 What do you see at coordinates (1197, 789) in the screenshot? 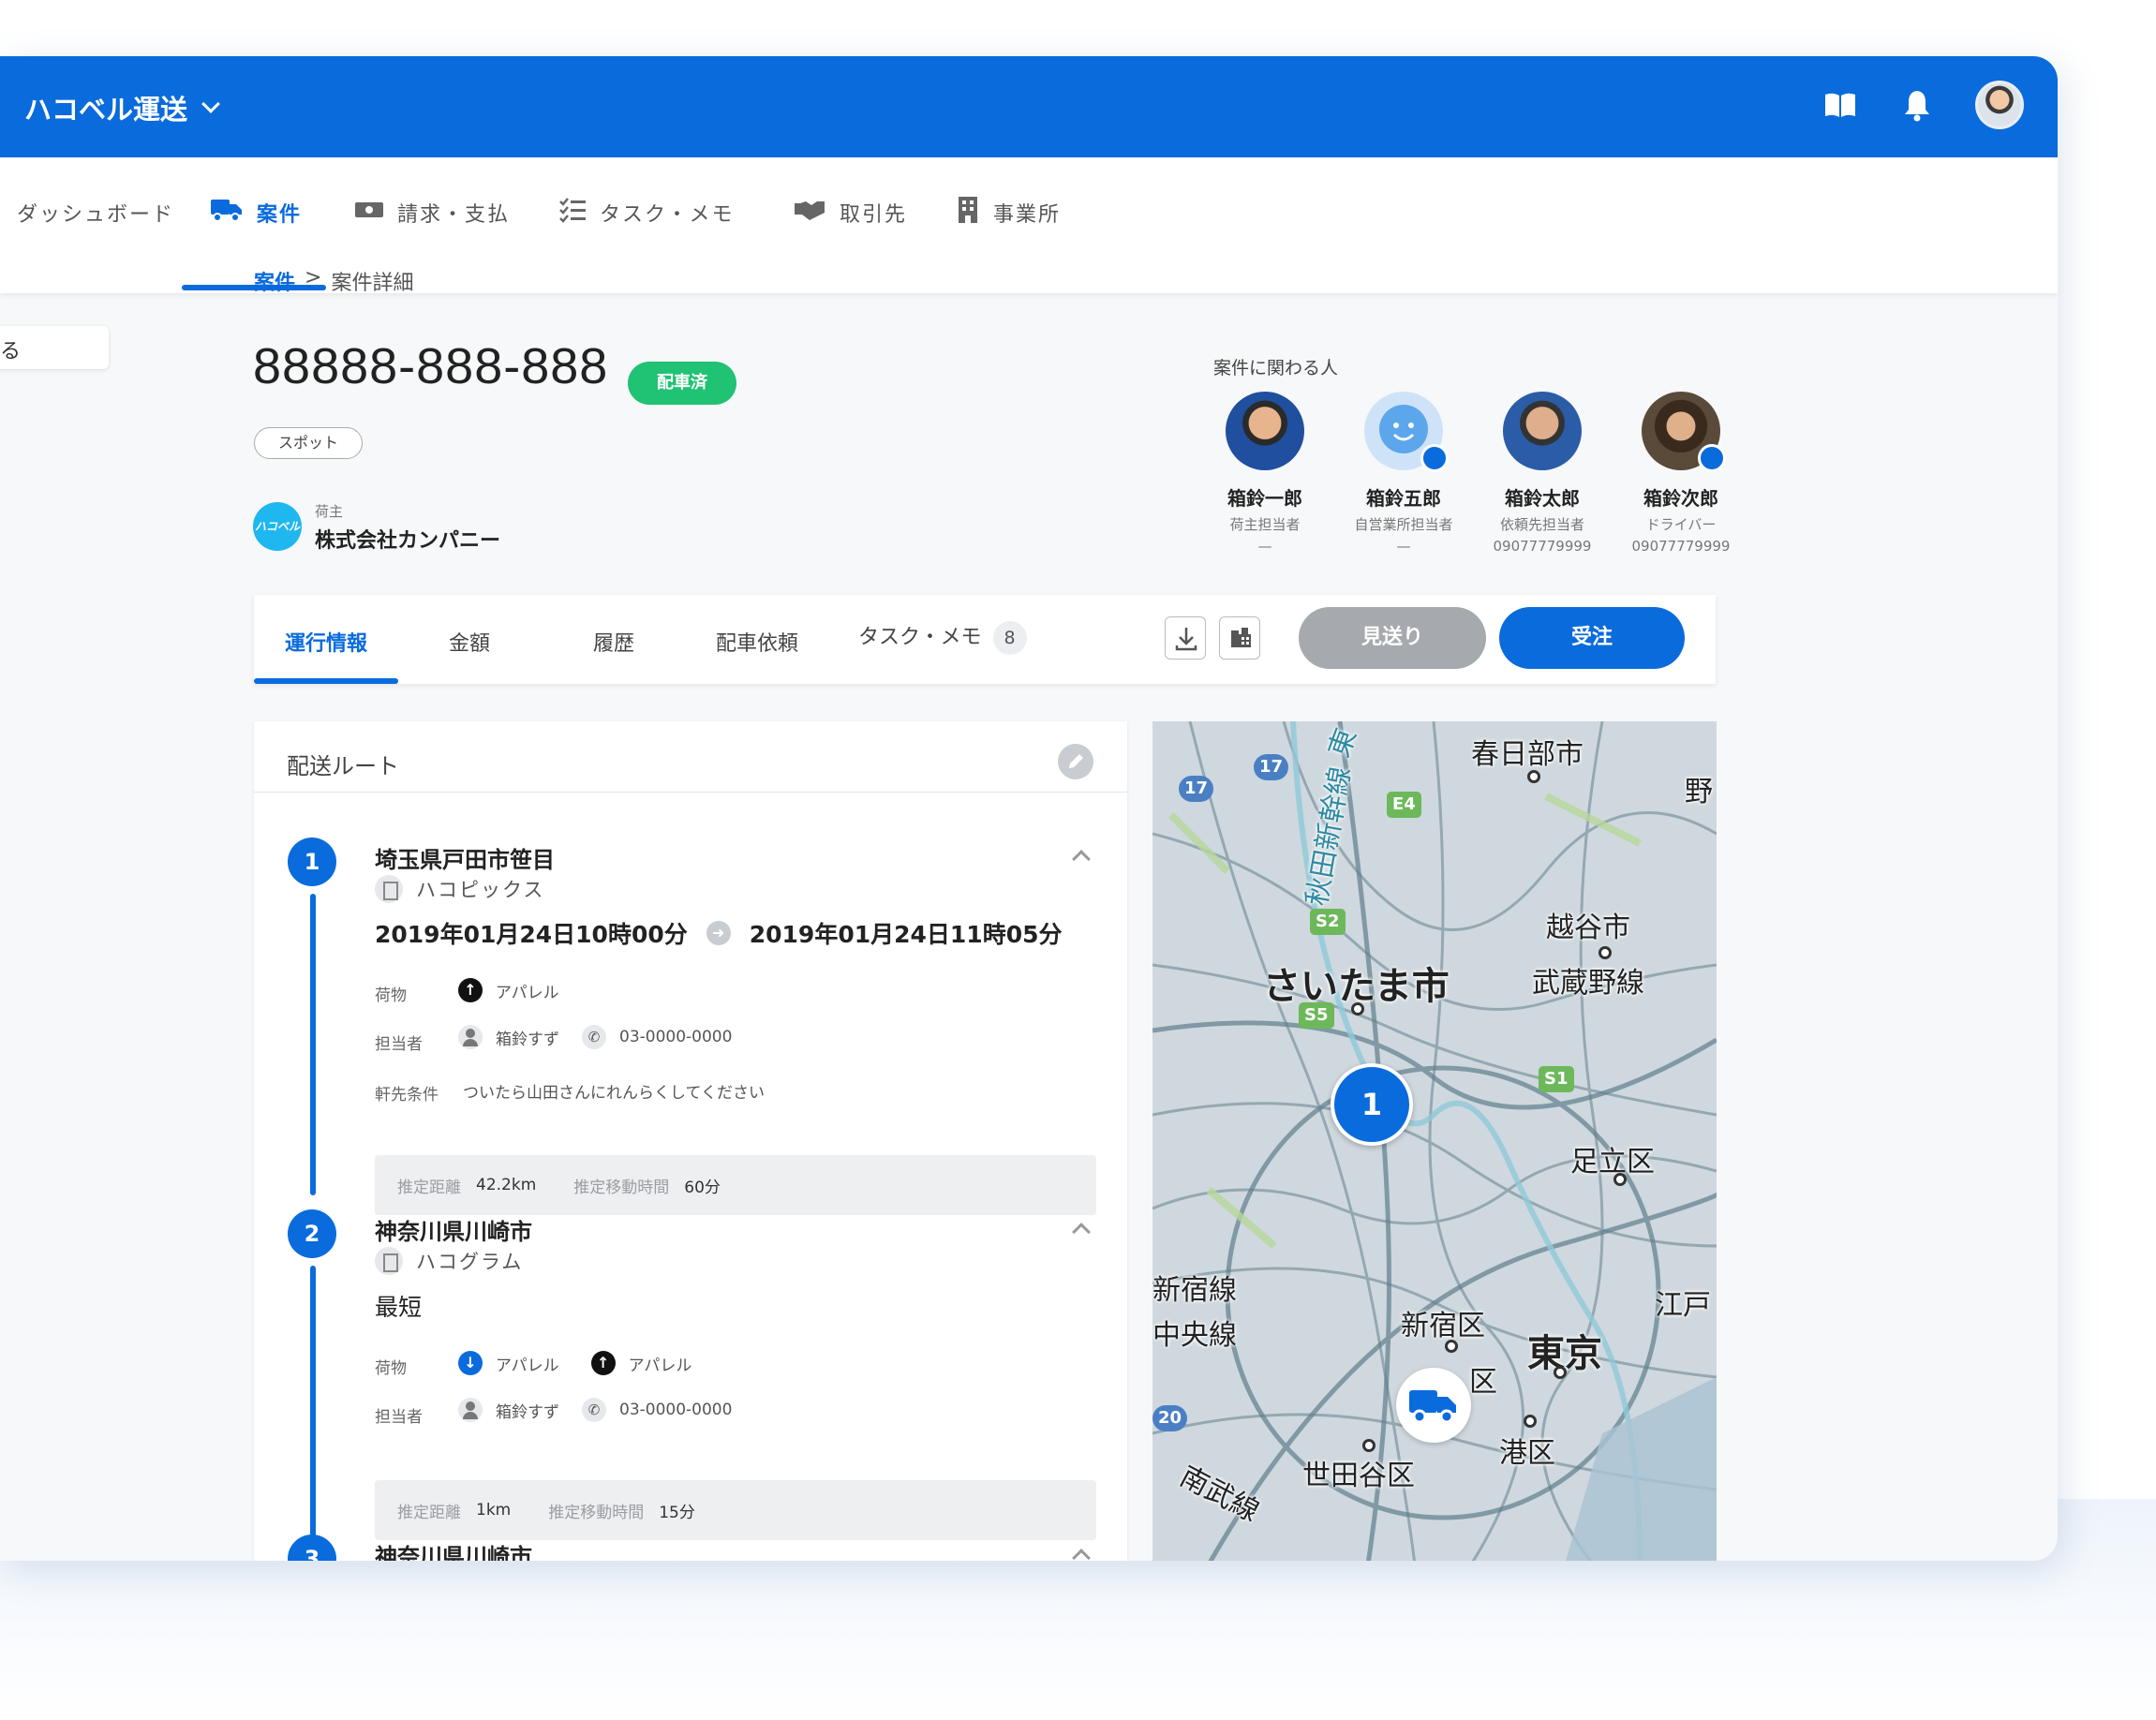
I see `route-shield: 17` at bounding box center [1197, 789].